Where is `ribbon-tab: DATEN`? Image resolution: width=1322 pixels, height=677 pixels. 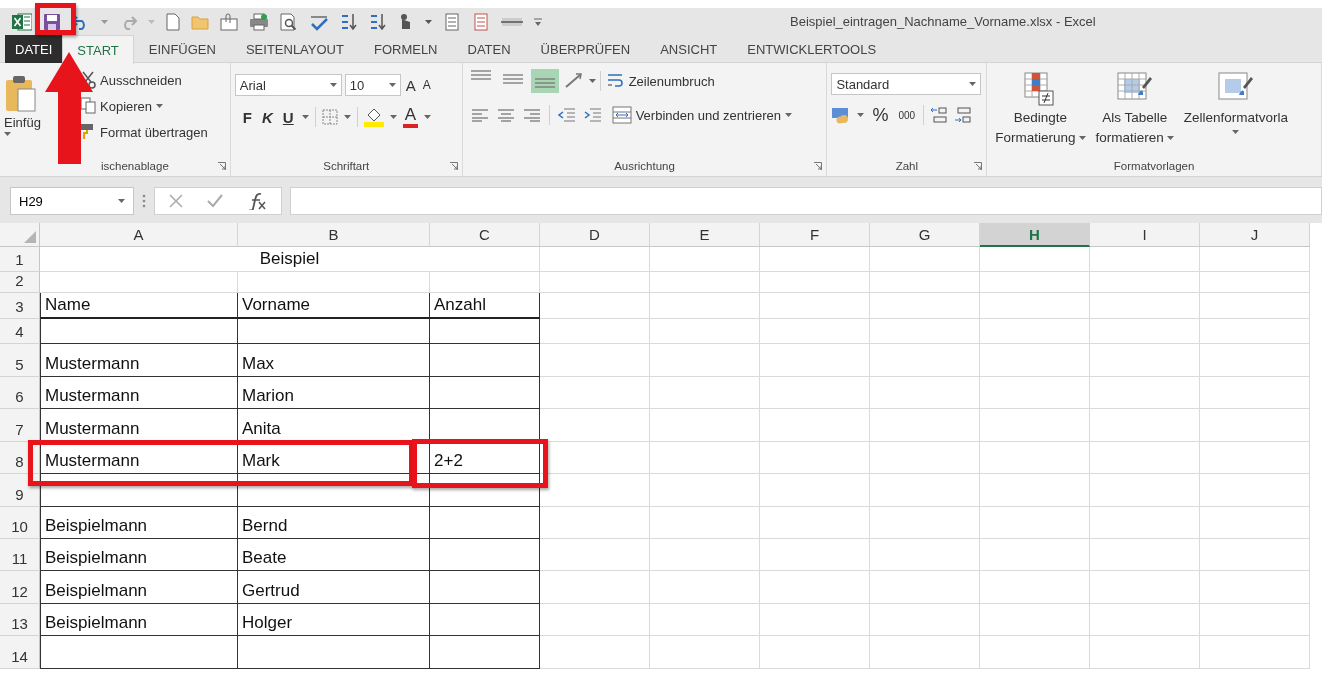
ribbon-tab: DATEN is located at coordinates (489, 49).